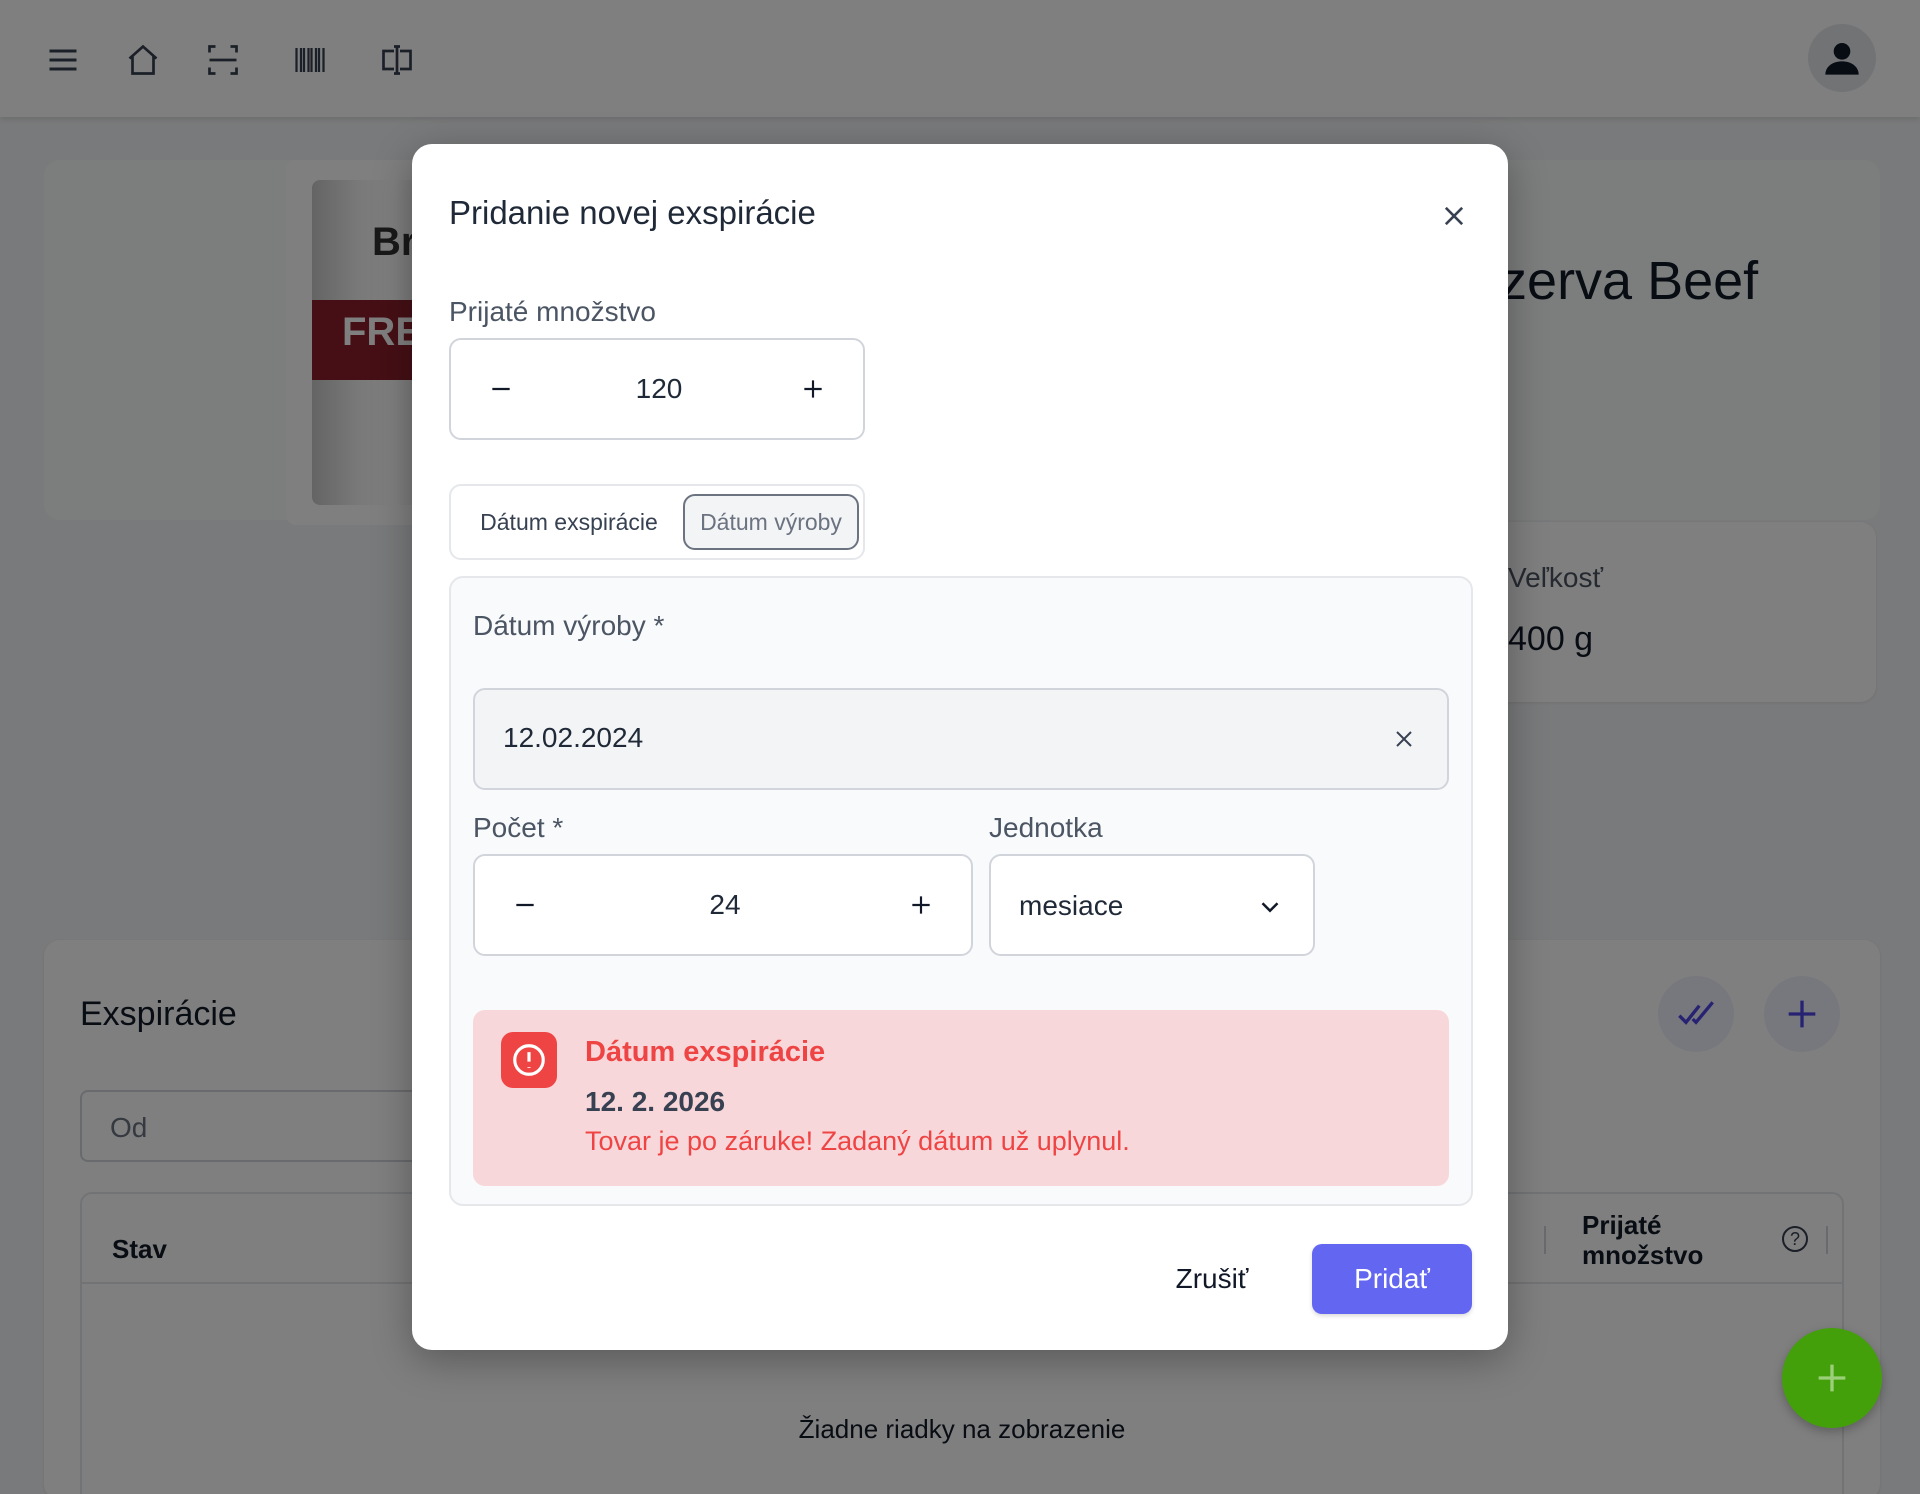  I want to click on alert-date: 12. 2. 2026, so click(655, 1101).